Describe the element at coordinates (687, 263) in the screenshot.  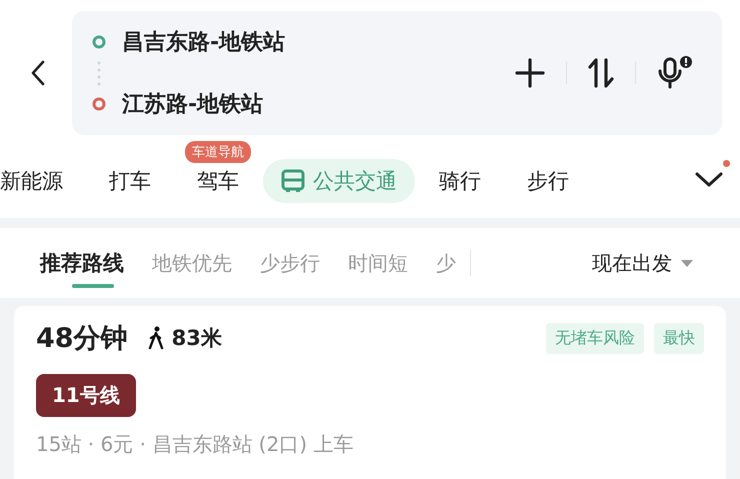
I see `dropdown-caret-icon` at that location.